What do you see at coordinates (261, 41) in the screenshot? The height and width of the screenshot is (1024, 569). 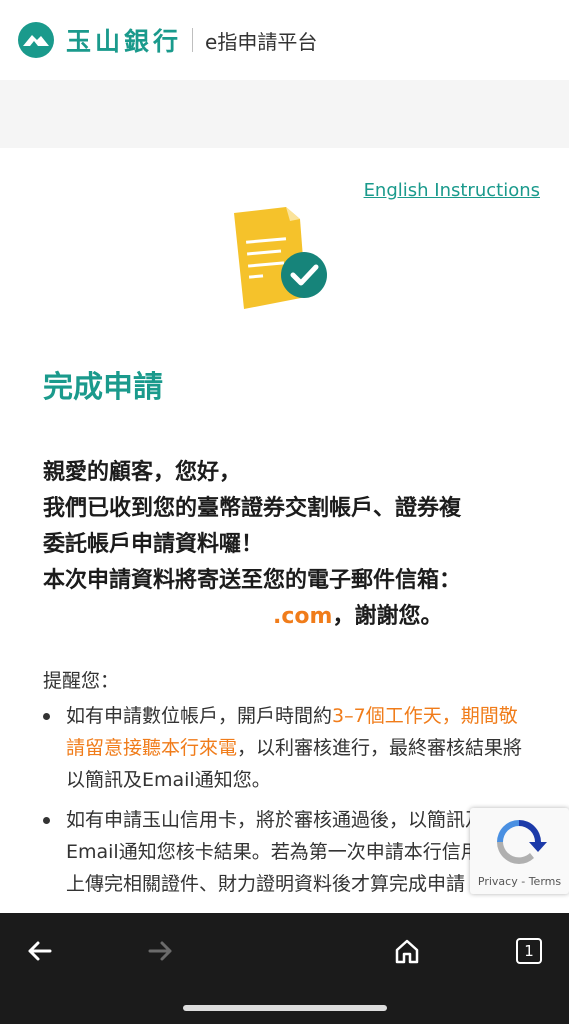 I see `platform-title: e指申請平台` at bounding box center [261, 41].